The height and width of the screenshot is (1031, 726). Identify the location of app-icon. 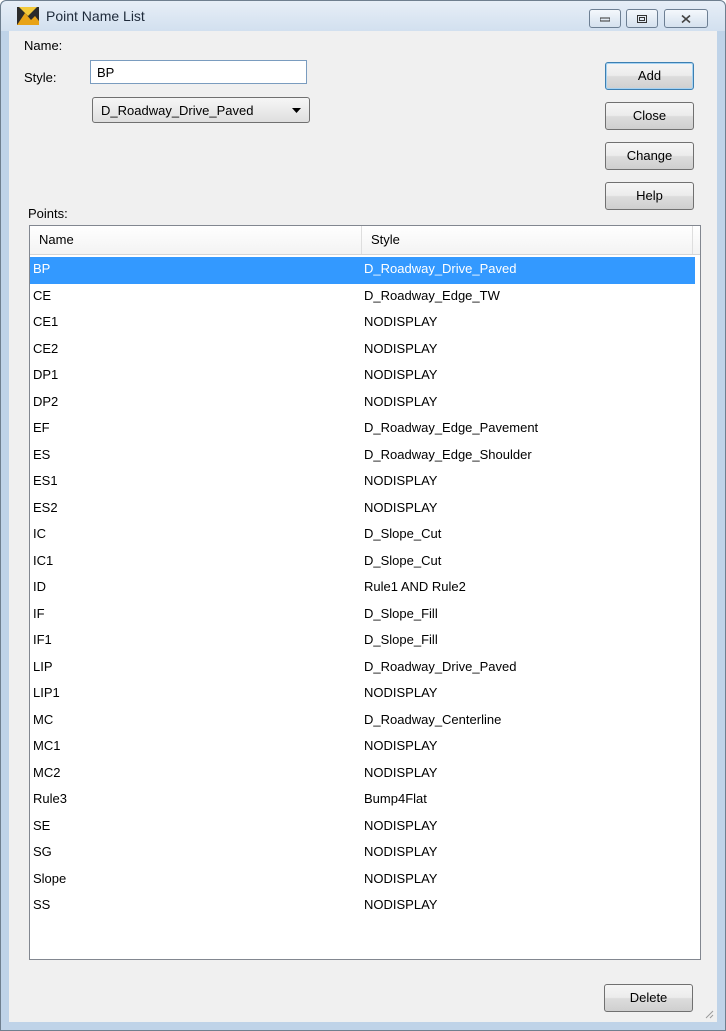
(28, 16).